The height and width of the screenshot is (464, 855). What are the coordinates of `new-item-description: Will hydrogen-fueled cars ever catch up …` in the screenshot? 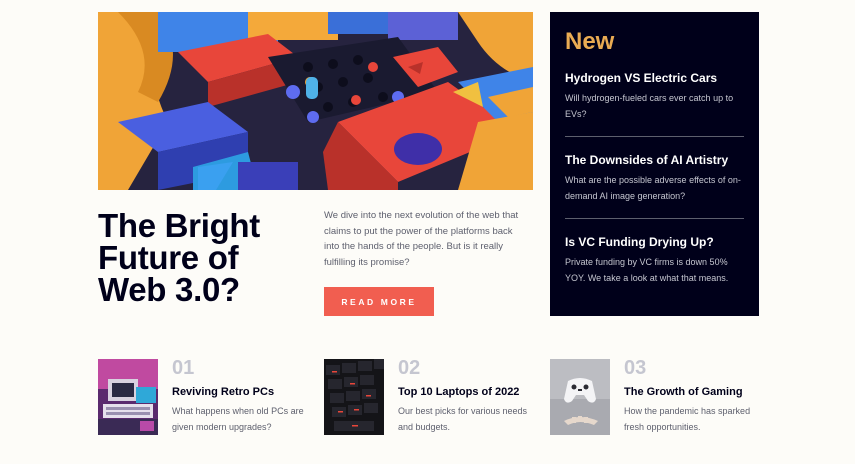 It's located at (649, 106).